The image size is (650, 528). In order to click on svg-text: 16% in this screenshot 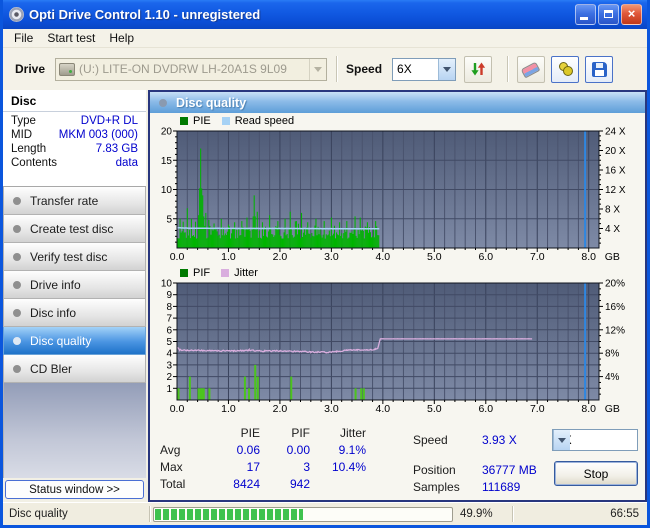, I will do `click(615, 307)`.